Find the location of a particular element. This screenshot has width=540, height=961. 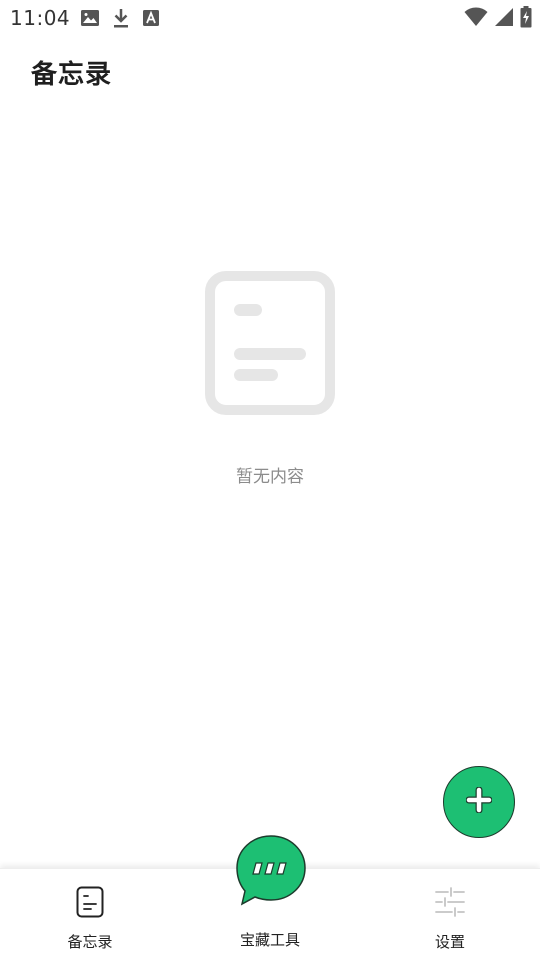

image-icon is located at coordinates (90, 18).